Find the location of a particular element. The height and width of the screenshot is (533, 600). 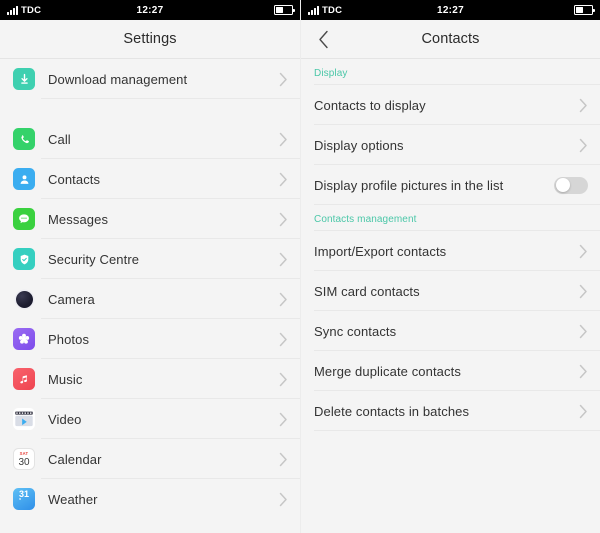

camera-lens-icon is located at coordinates (24, 299).